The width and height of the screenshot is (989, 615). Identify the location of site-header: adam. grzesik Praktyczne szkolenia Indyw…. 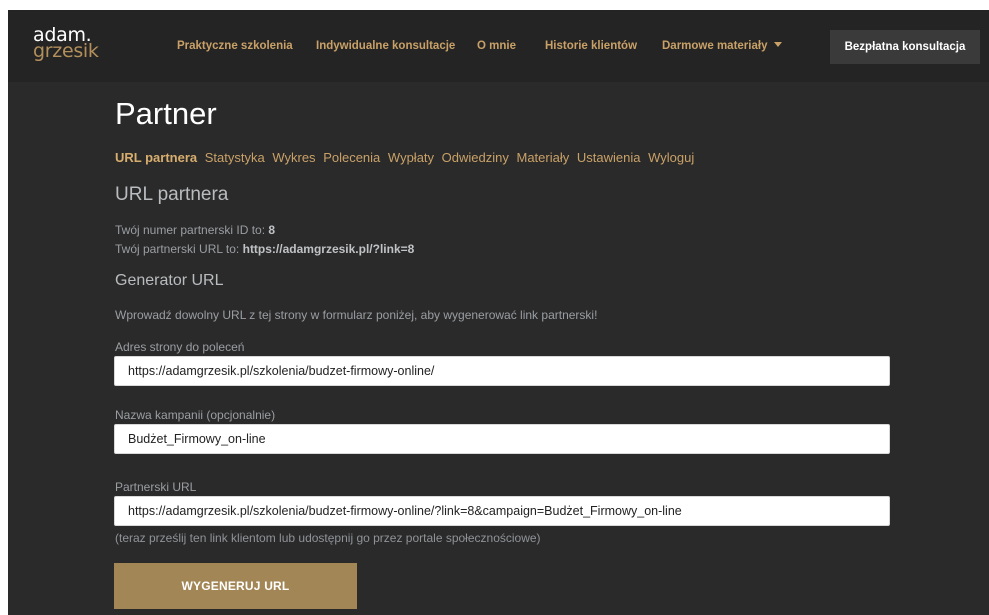
(498, 46).